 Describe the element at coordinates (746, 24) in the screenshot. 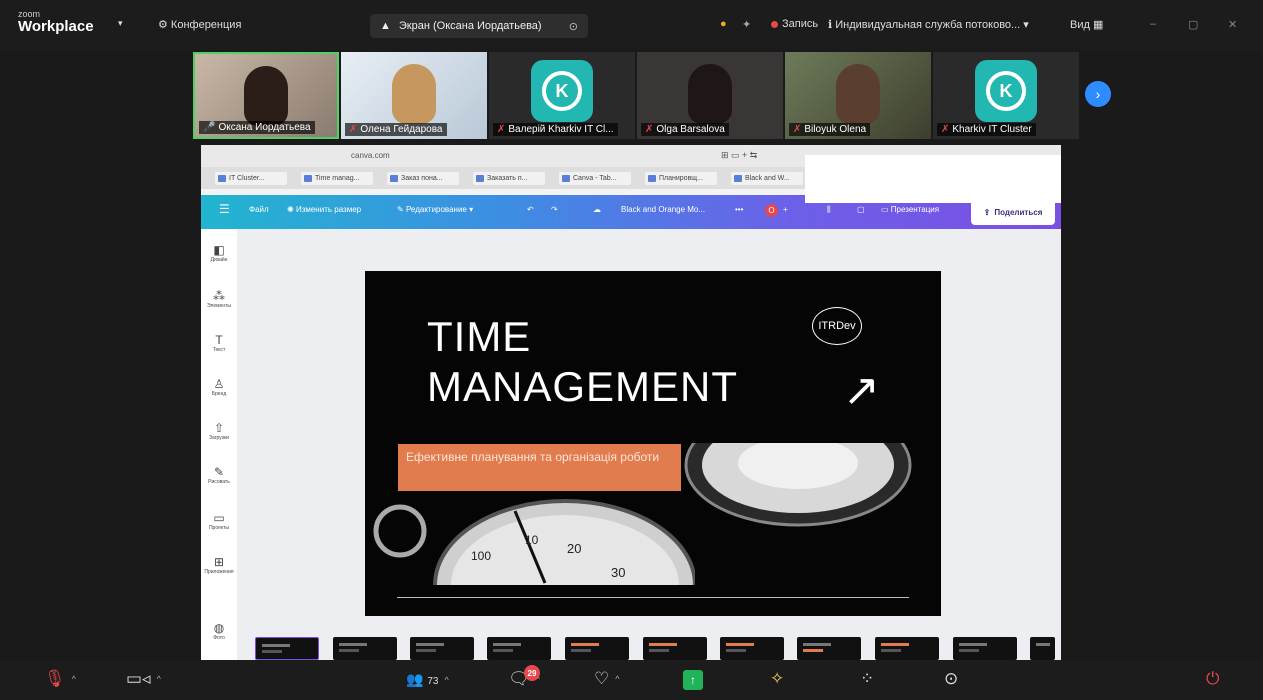

I see `sparkle-icon: ✦` at that location.